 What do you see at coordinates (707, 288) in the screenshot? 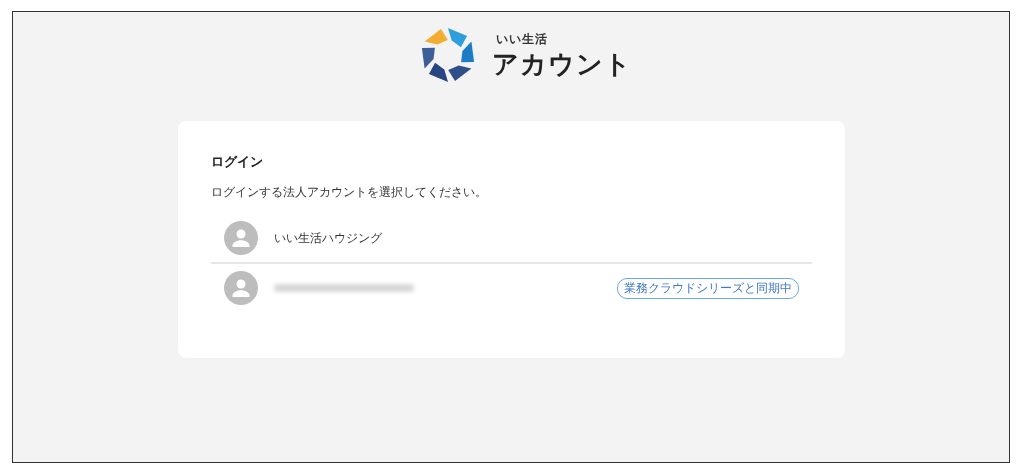
I see `sync-badge: 業務クラウドシリーズと同期中` at bounding box center [707, 288].